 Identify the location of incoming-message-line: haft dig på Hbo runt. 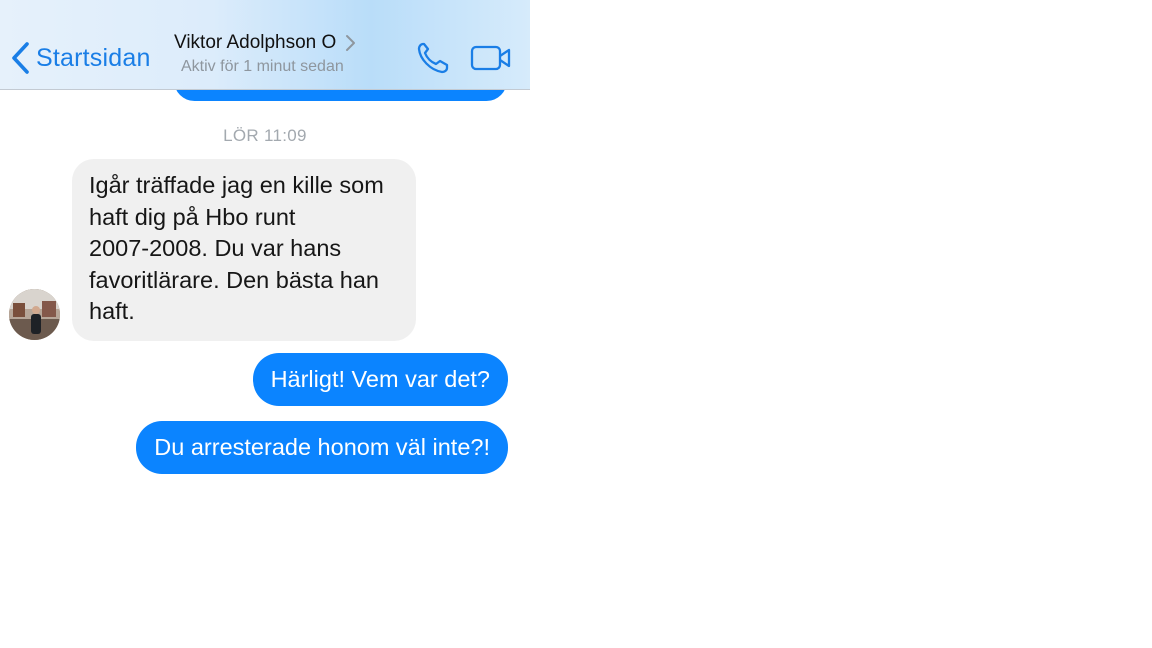
(192, 216).